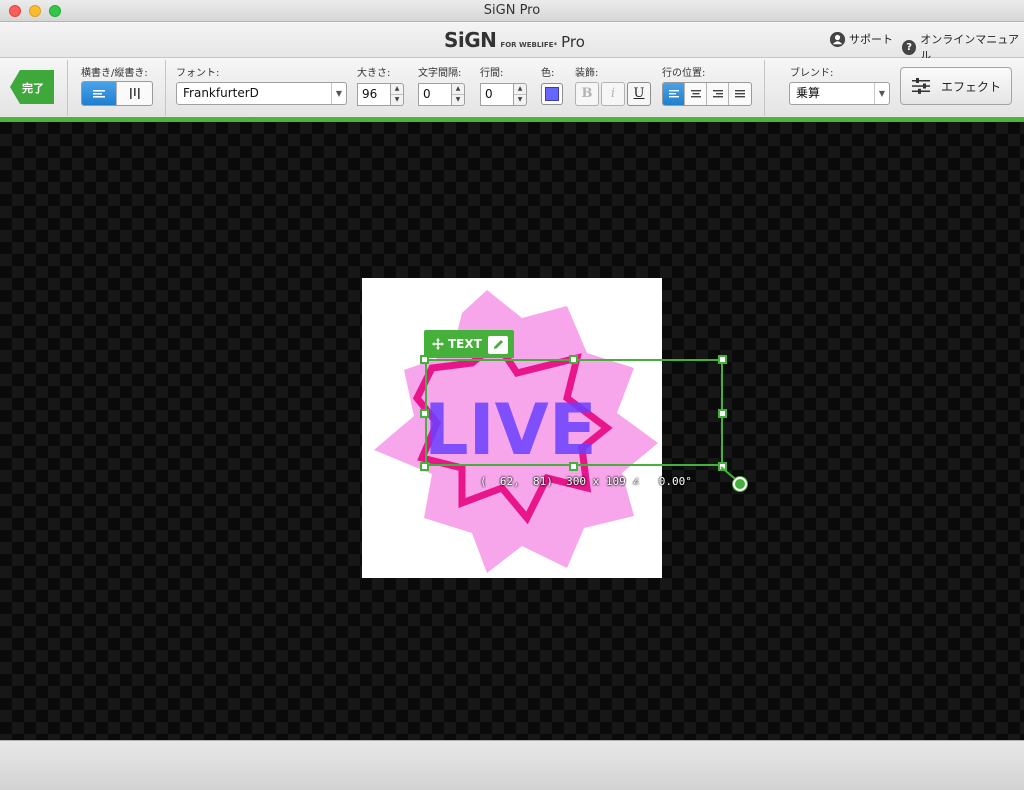 The image size is (1024, 790). I want to click on transform-readout: ( 62, 81) 300 x 109 ∠ 0.00°, so click(586, 481).